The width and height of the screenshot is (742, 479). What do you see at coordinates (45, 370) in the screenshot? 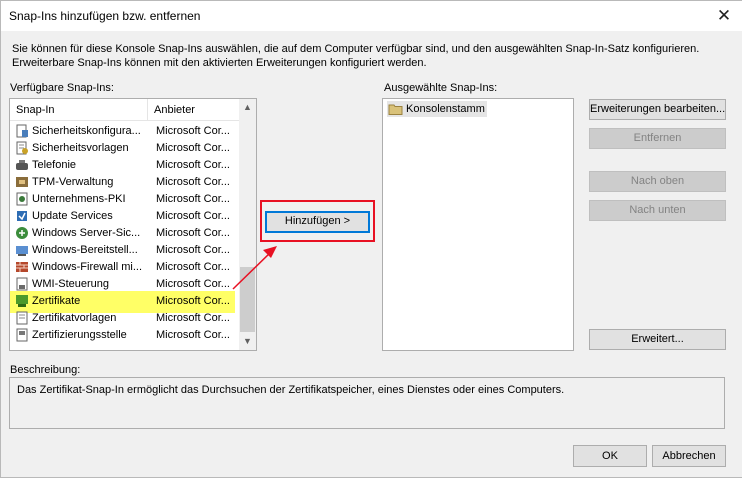
I see `description-label: Beschreibung:` at bounding box center [45, 370].